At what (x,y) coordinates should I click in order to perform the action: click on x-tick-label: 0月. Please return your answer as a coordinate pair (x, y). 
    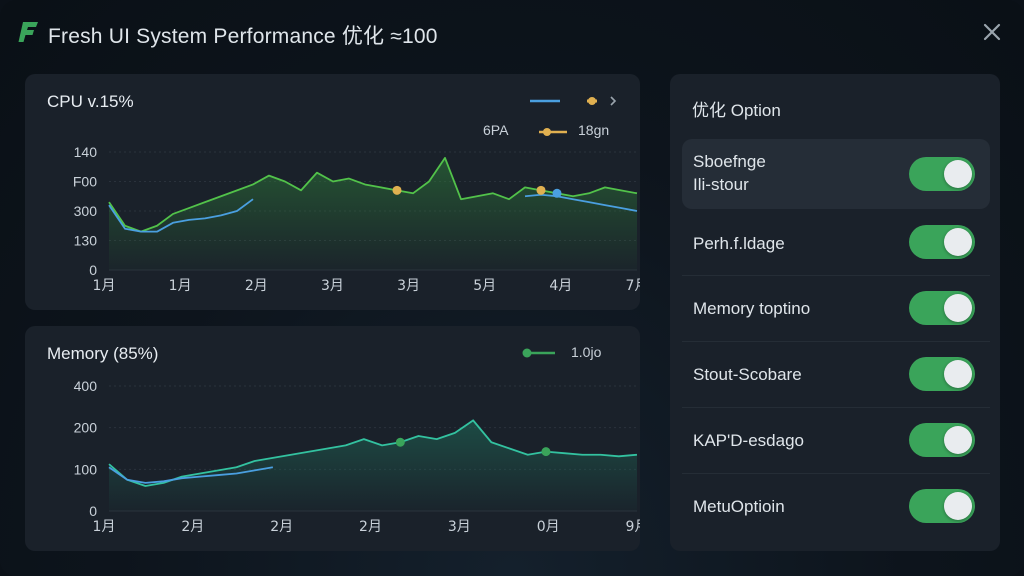
    Looking at the image, I should click on (548, 527).